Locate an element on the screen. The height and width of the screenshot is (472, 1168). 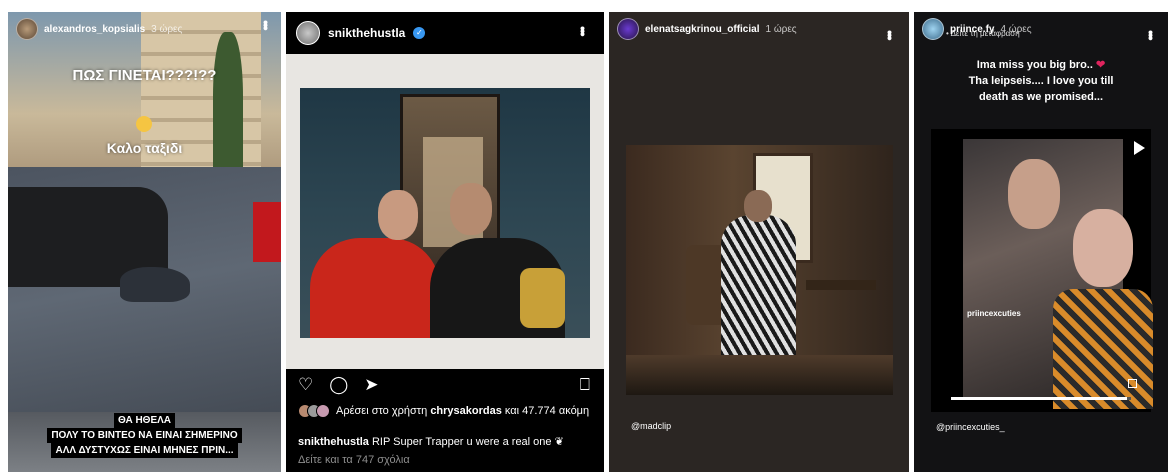
mention-tag: @priincexcuties_ is located at coordinates (970, 427).